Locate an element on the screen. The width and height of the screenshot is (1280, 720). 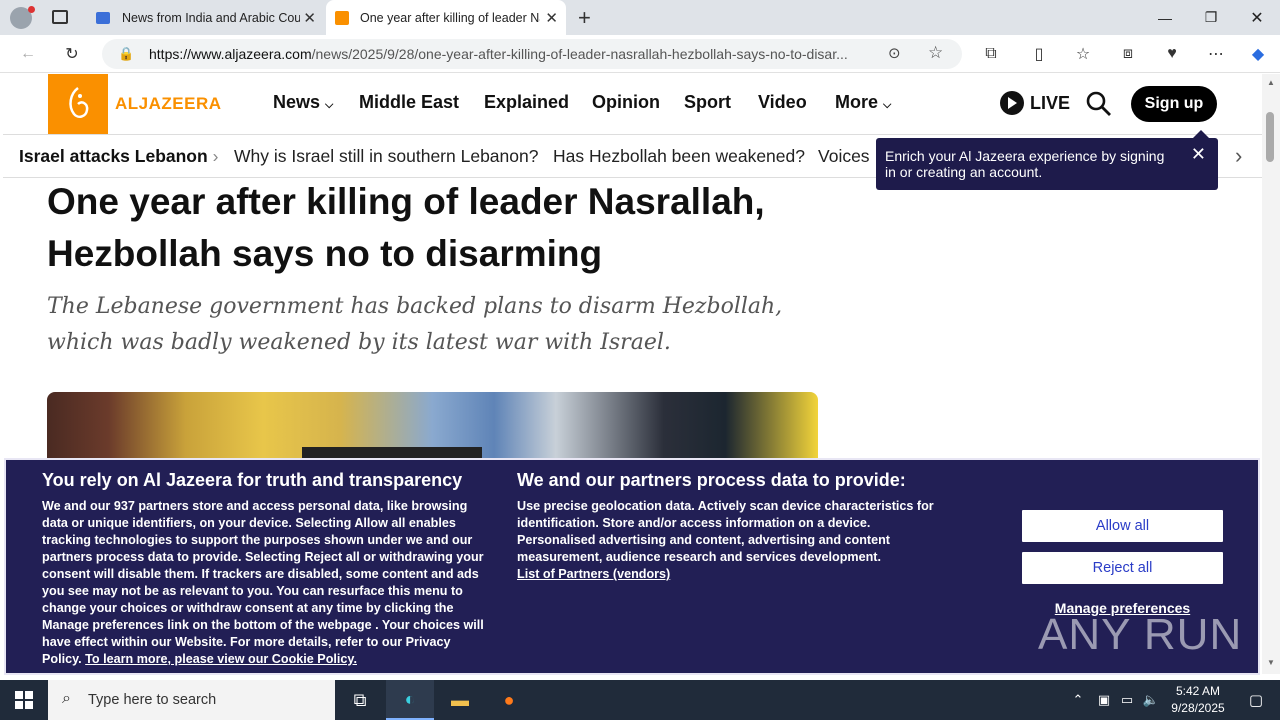
notifications-icon: ▢ is located at coordinates (1256, 700).